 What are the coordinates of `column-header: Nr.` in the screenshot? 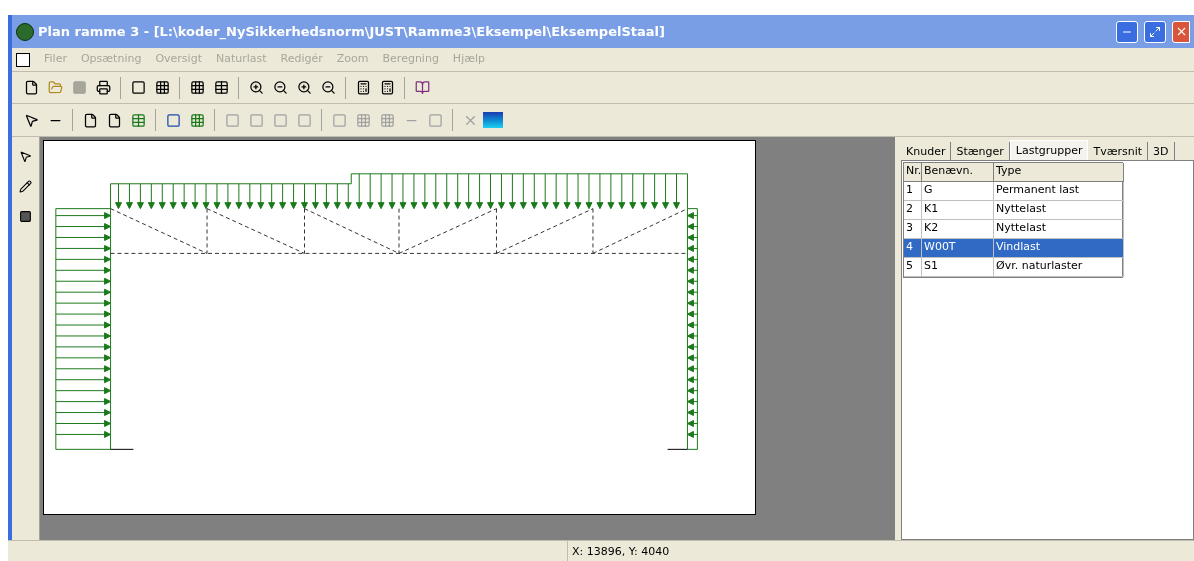 It's located at (913, 172).